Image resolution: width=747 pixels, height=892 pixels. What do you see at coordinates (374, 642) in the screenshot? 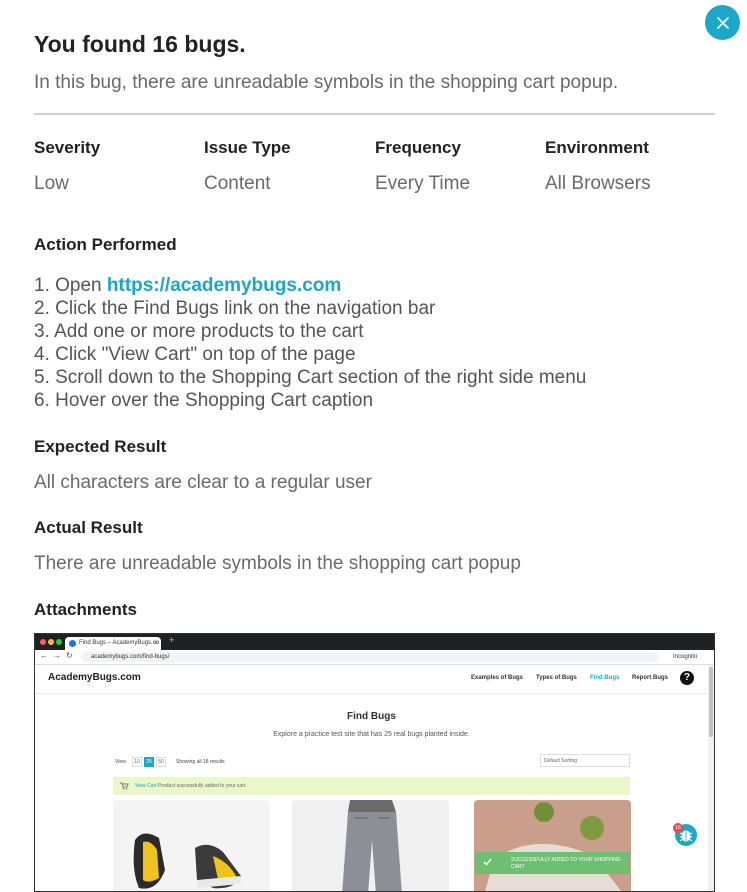
I see `browser-tab-strip: Find Bugs – AcademyBugs.co × +` at bounding box center [374, 642].